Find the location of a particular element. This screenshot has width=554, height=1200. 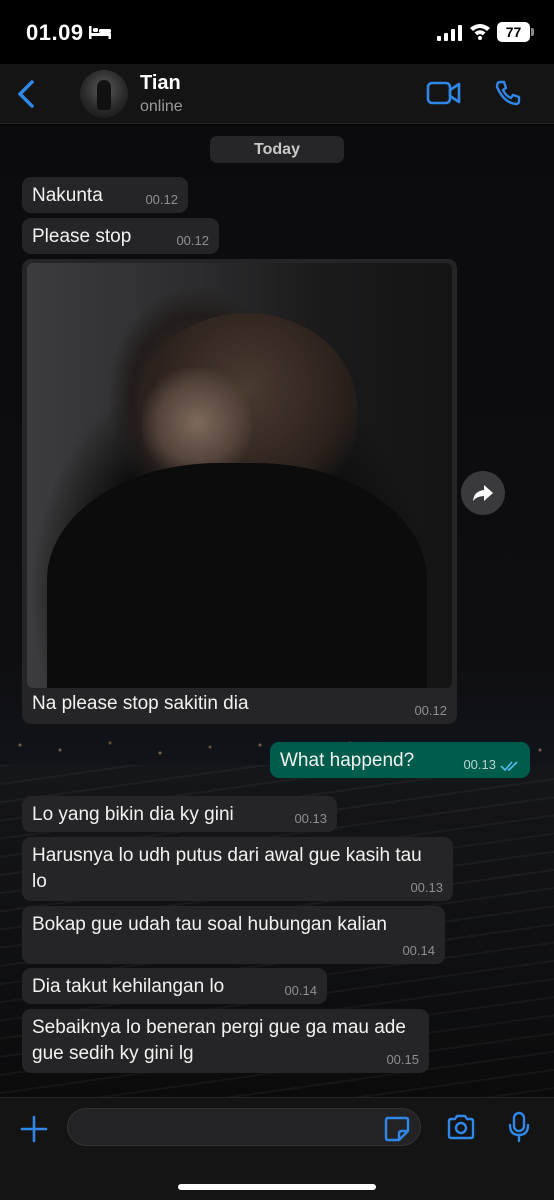

date-chip: Today is located at coordinates (277, 149).